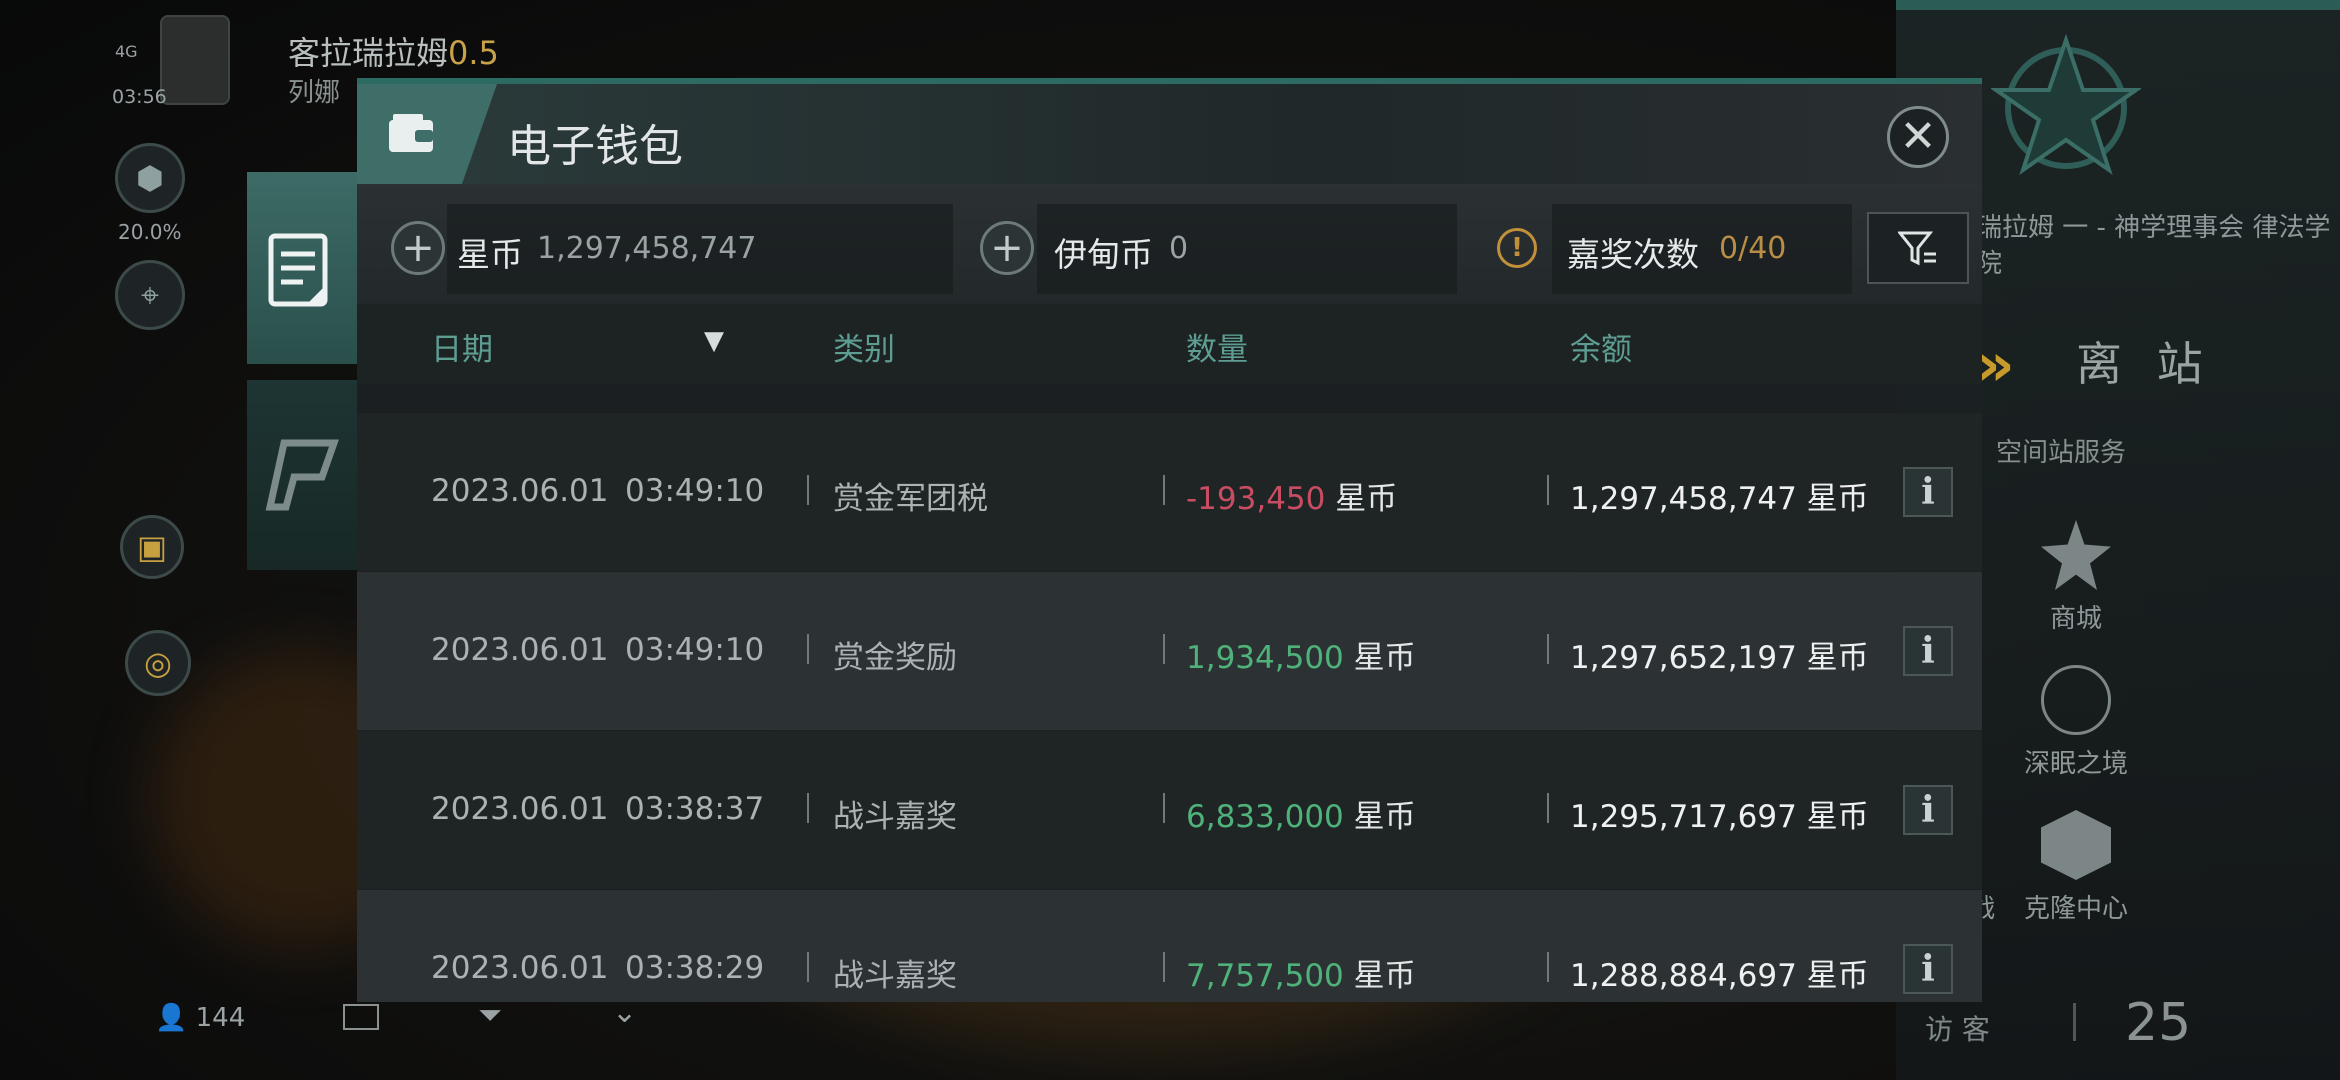 Image resolution: width=2340 pixels, height=1080 pixels. Describe the element at coordinates (462, 346) in the screenshot. I see `column-header-date: 日期` at that location.